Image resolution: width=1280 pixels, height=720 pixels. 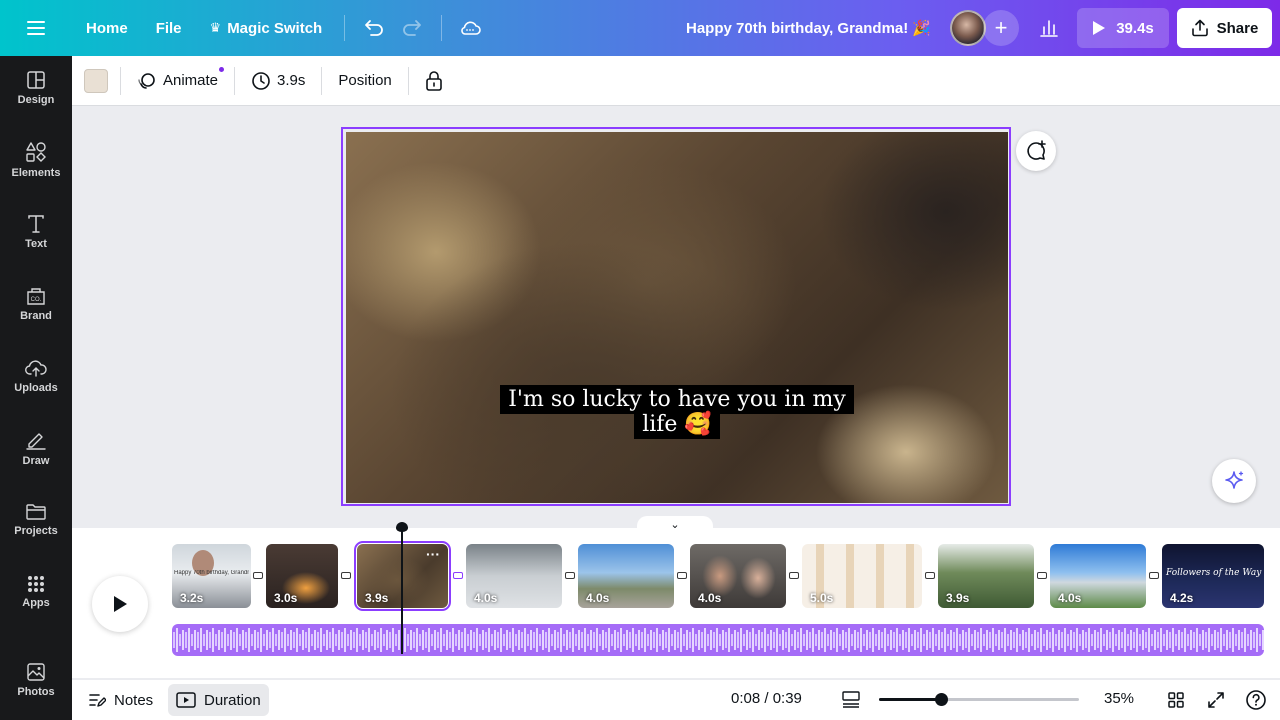 I want to click on add-comment-button, so click(x=1036, y=151).